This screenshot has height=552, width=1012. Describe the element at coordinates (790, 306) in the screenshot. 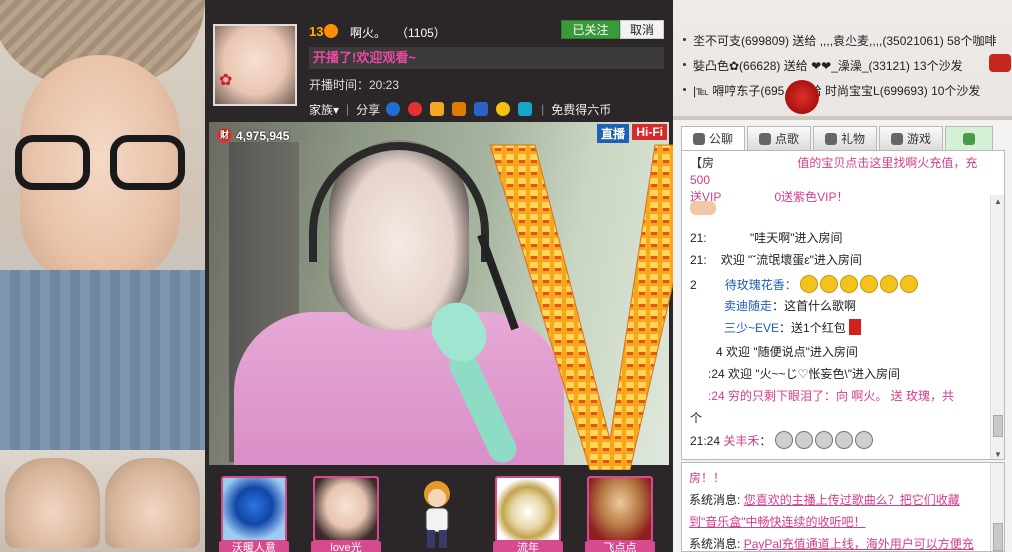

I see `chat-message: 卖迪随走：这首什么歌啊` at that location.